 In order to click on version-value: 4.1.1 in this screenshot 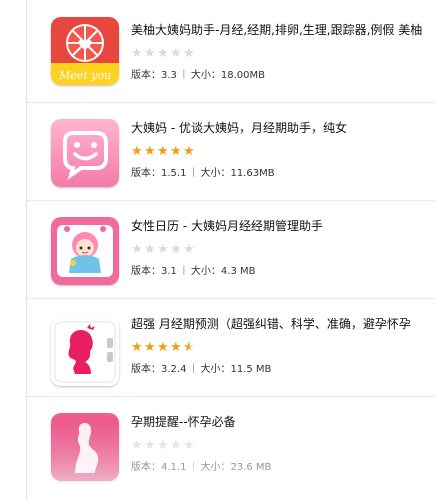, I will do `click(174, 467)`.